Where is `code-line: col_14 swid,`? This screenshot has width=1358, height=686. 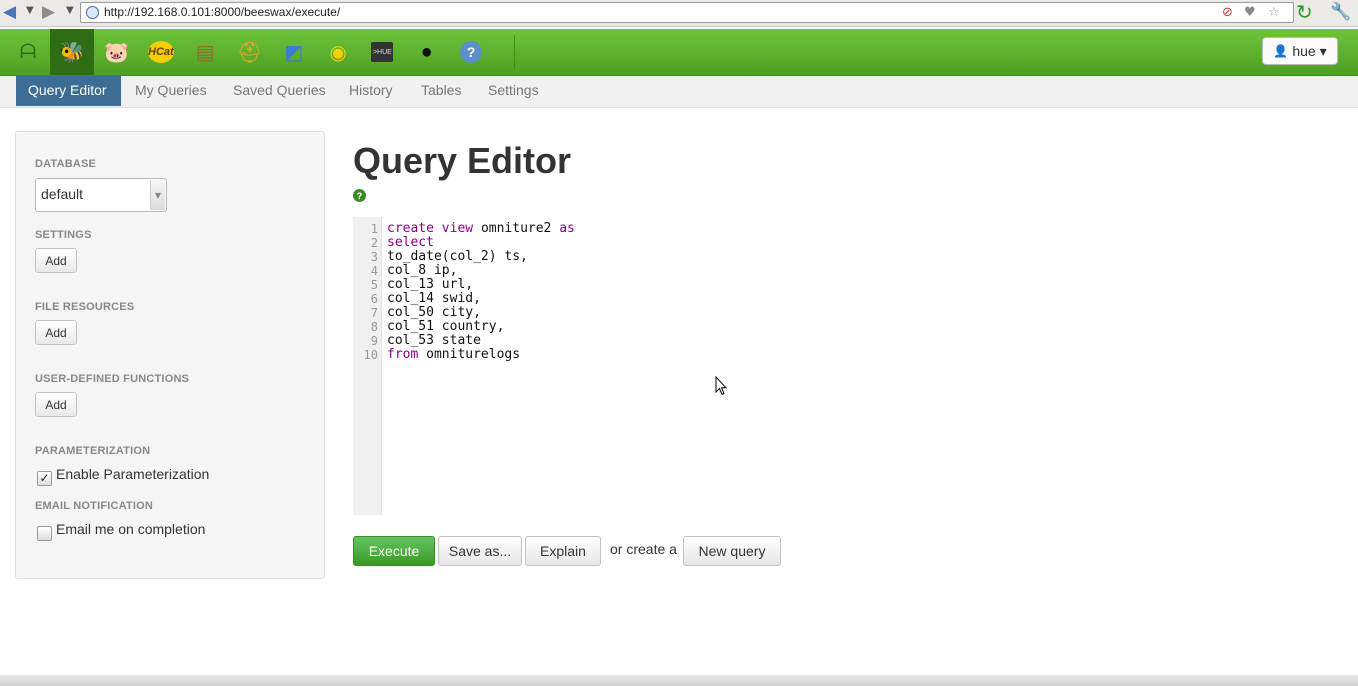 code-line: col_14 swid, is located at coordinates (434, 298).